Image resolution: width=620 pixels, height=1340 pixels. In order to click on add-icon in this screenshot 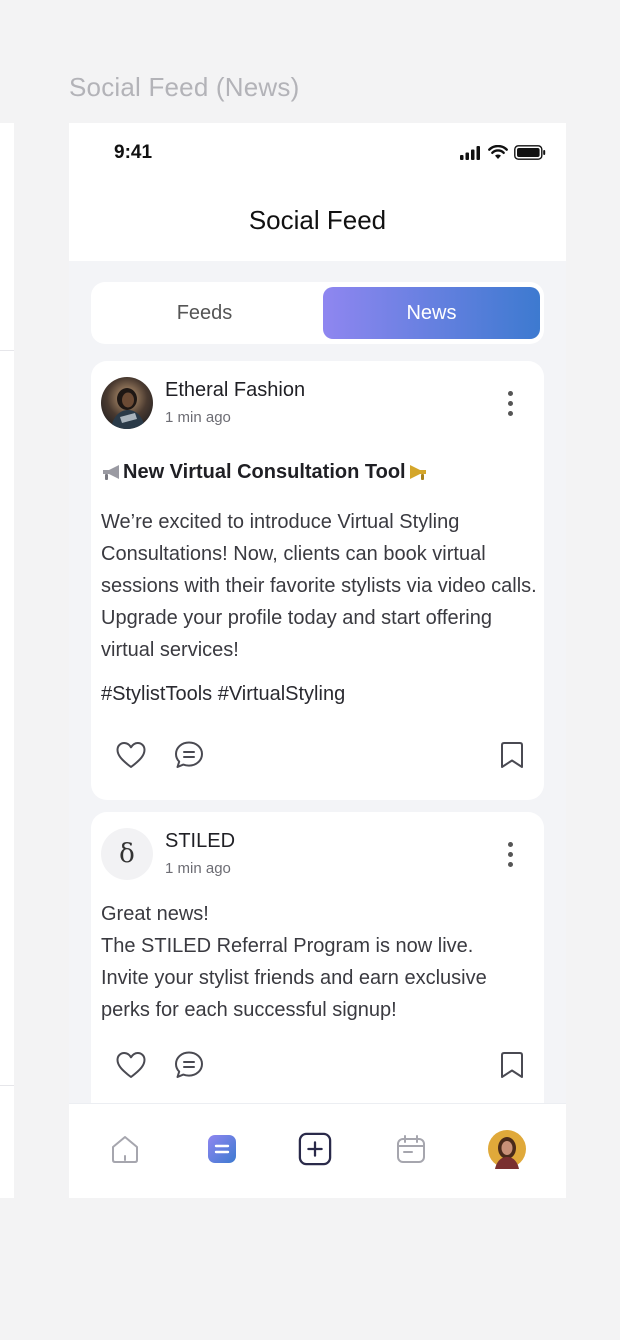, I will do `click(315, 1149)`.